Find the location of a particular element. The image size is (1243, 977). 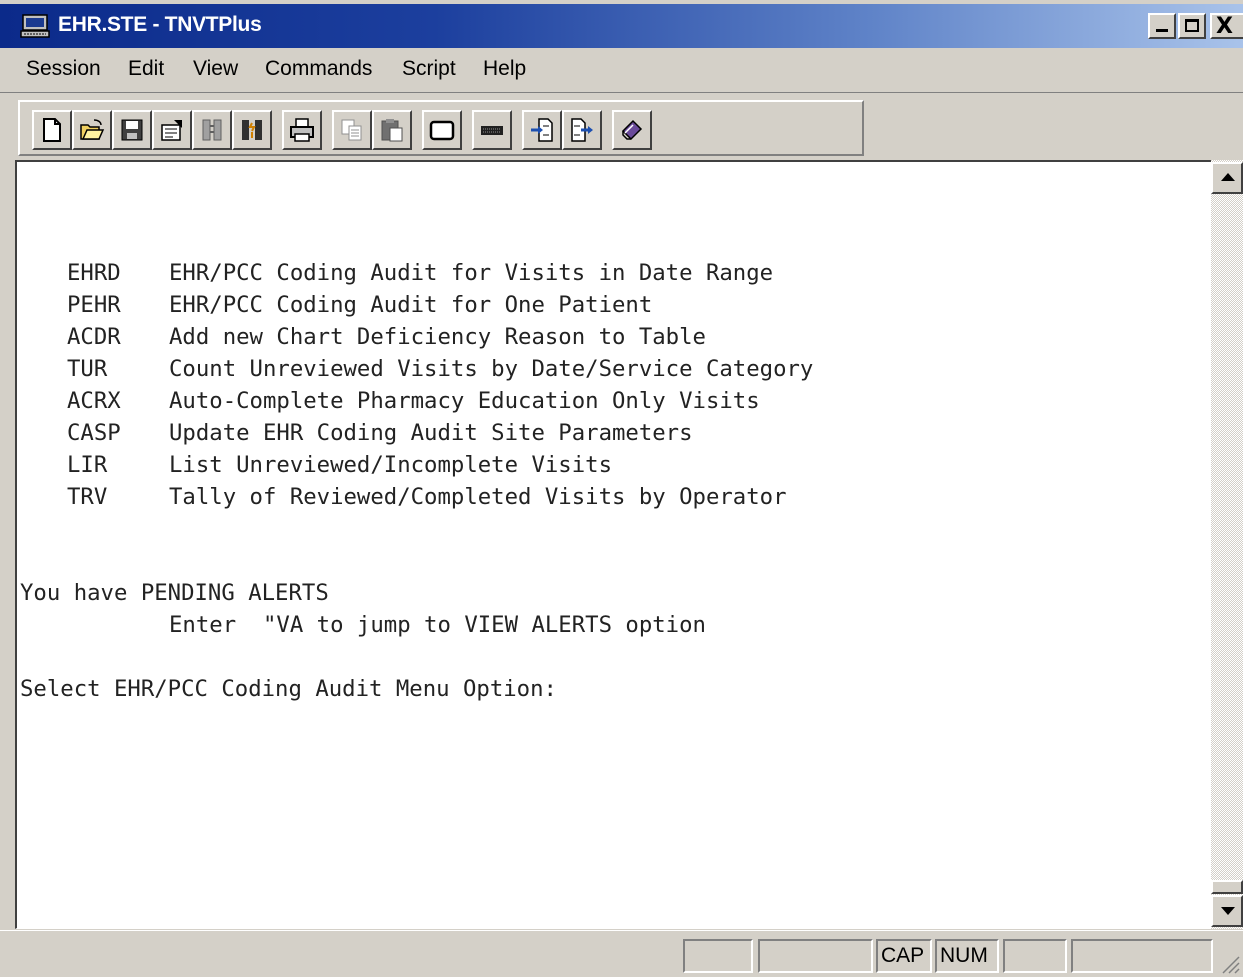

resize-grip-icon is located at coordinates (1230, 964).